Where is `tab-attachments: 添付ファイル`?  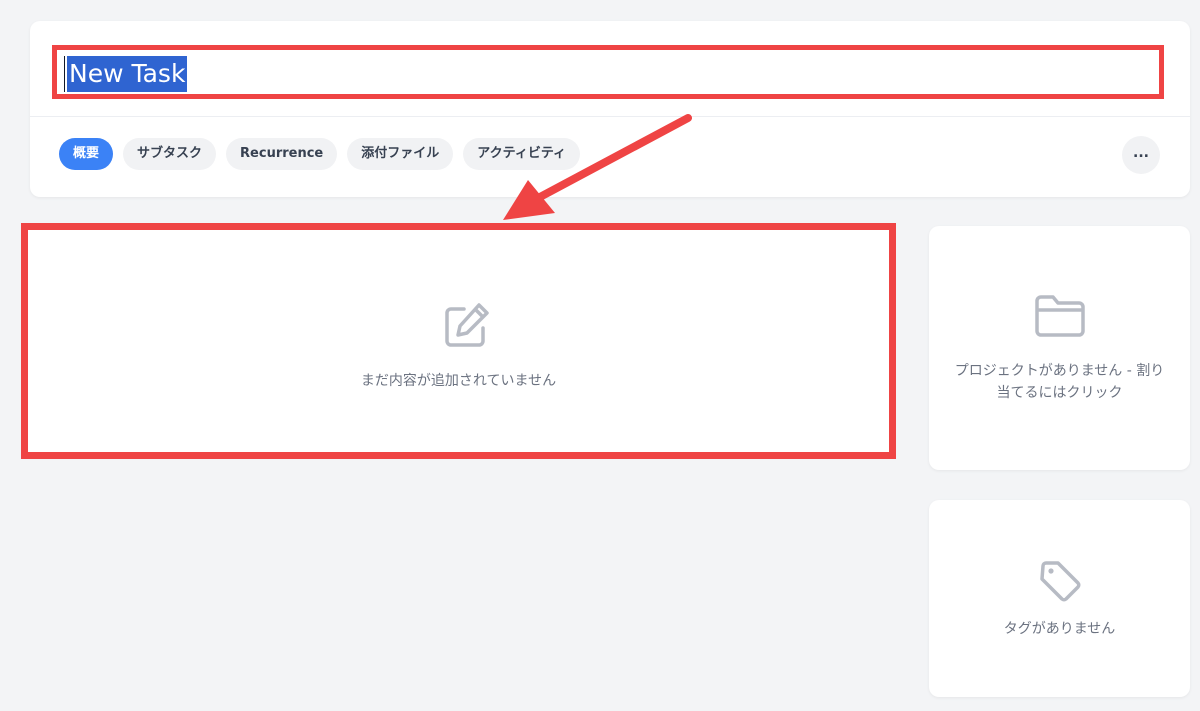 tab-attachments: 添付ファイル is located at coordinates (400, 154).